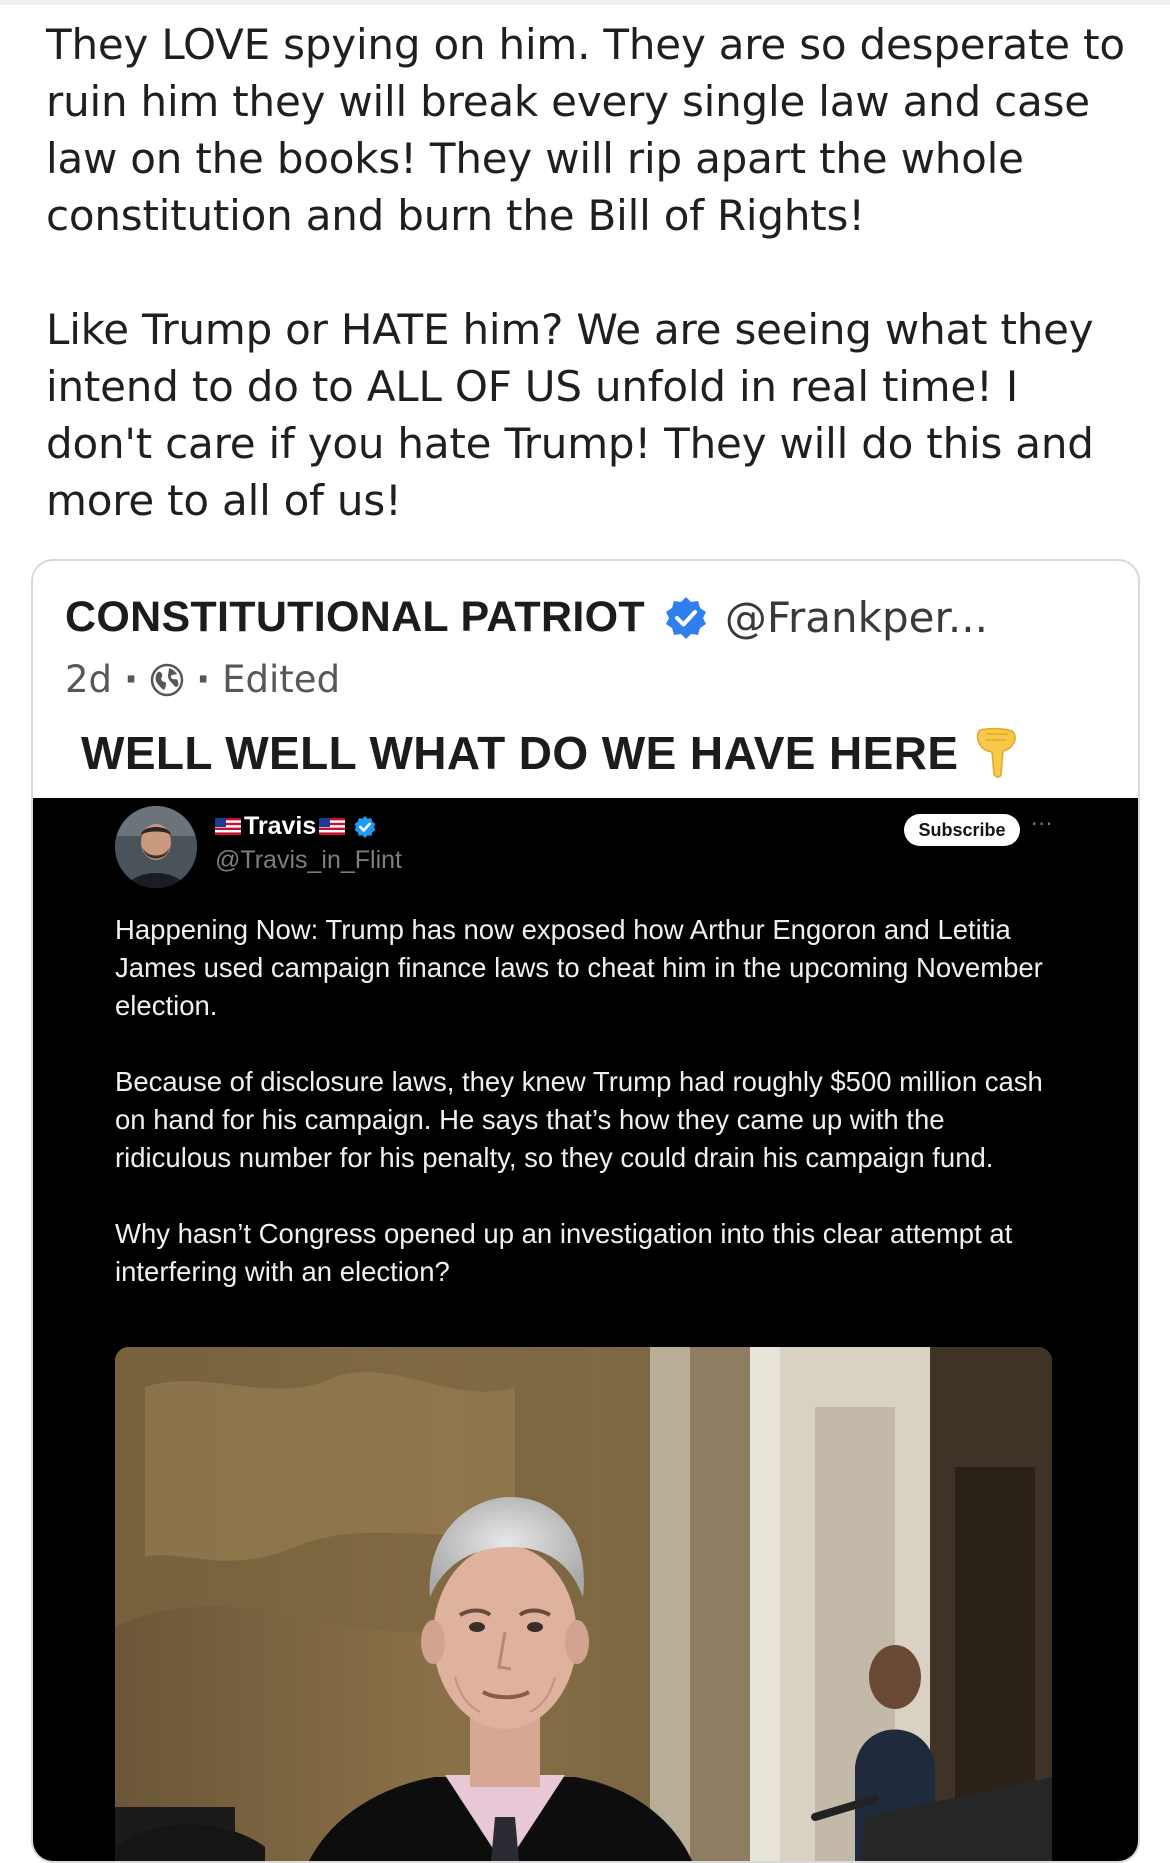 This screenshot has width=1170, height=1863. What do you see at coordinates (280, 826) in the screenshot?
I see `tweet-display-name: Travis` at bounding box center [280, 826].